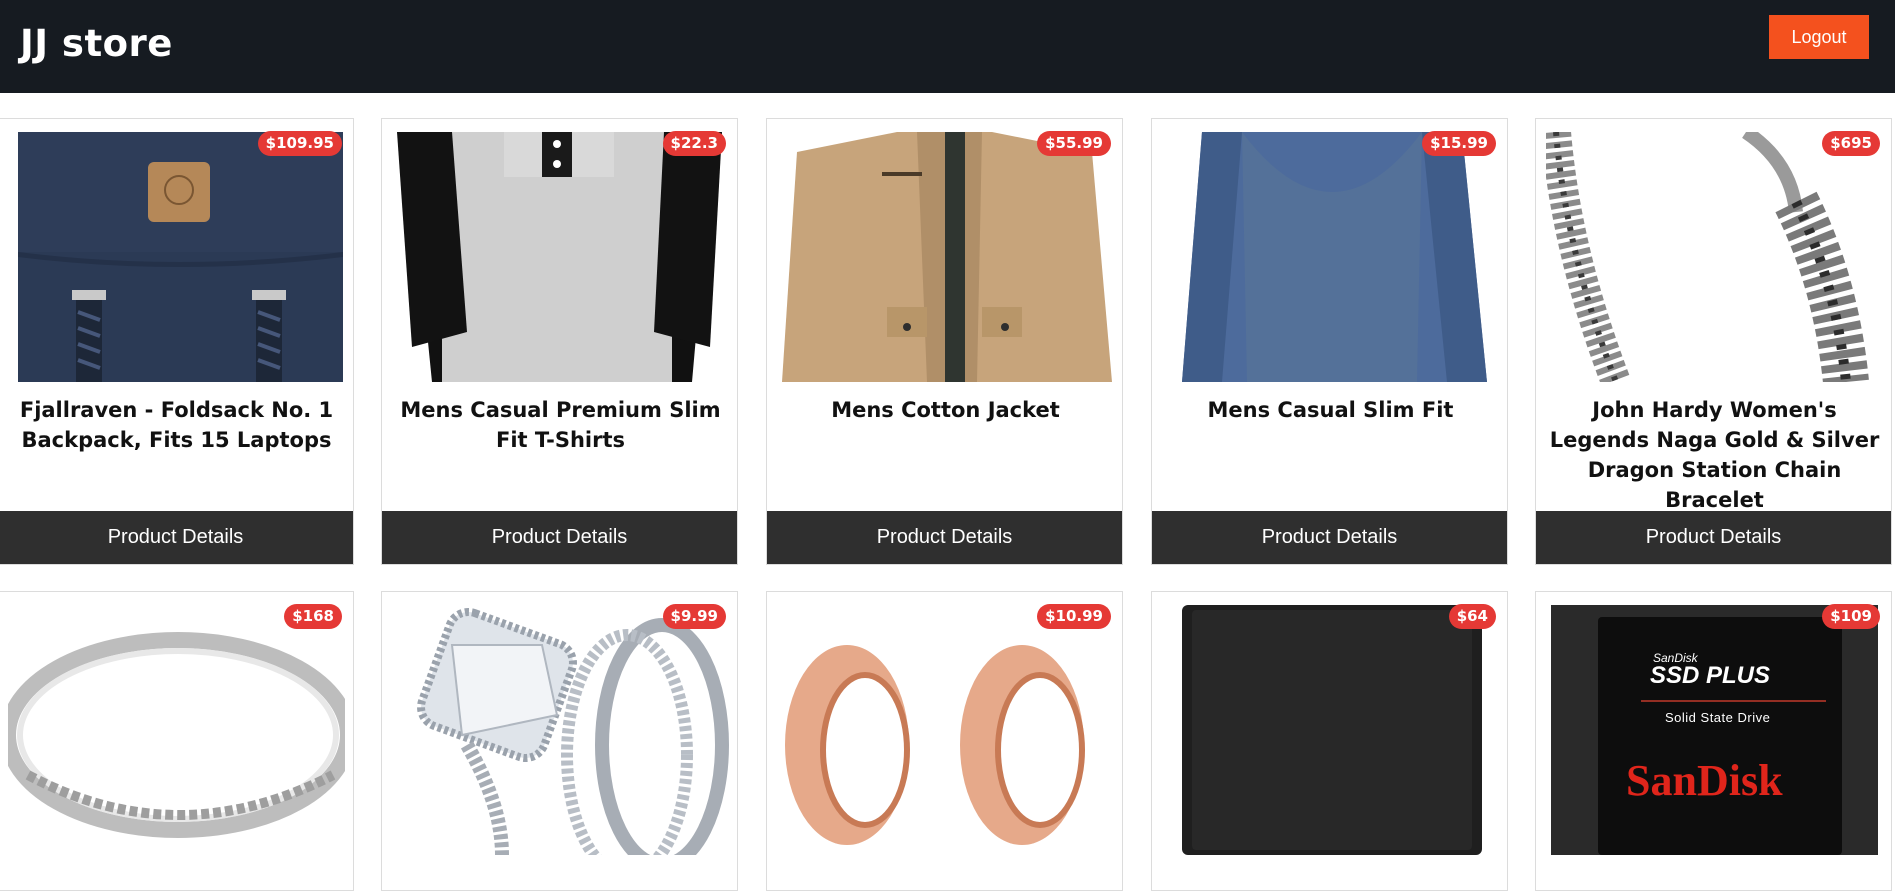  What do you see at coordinates (945, 257) in the screenshot?
I see `product-image-jacket` at bounding box center [945, 257].